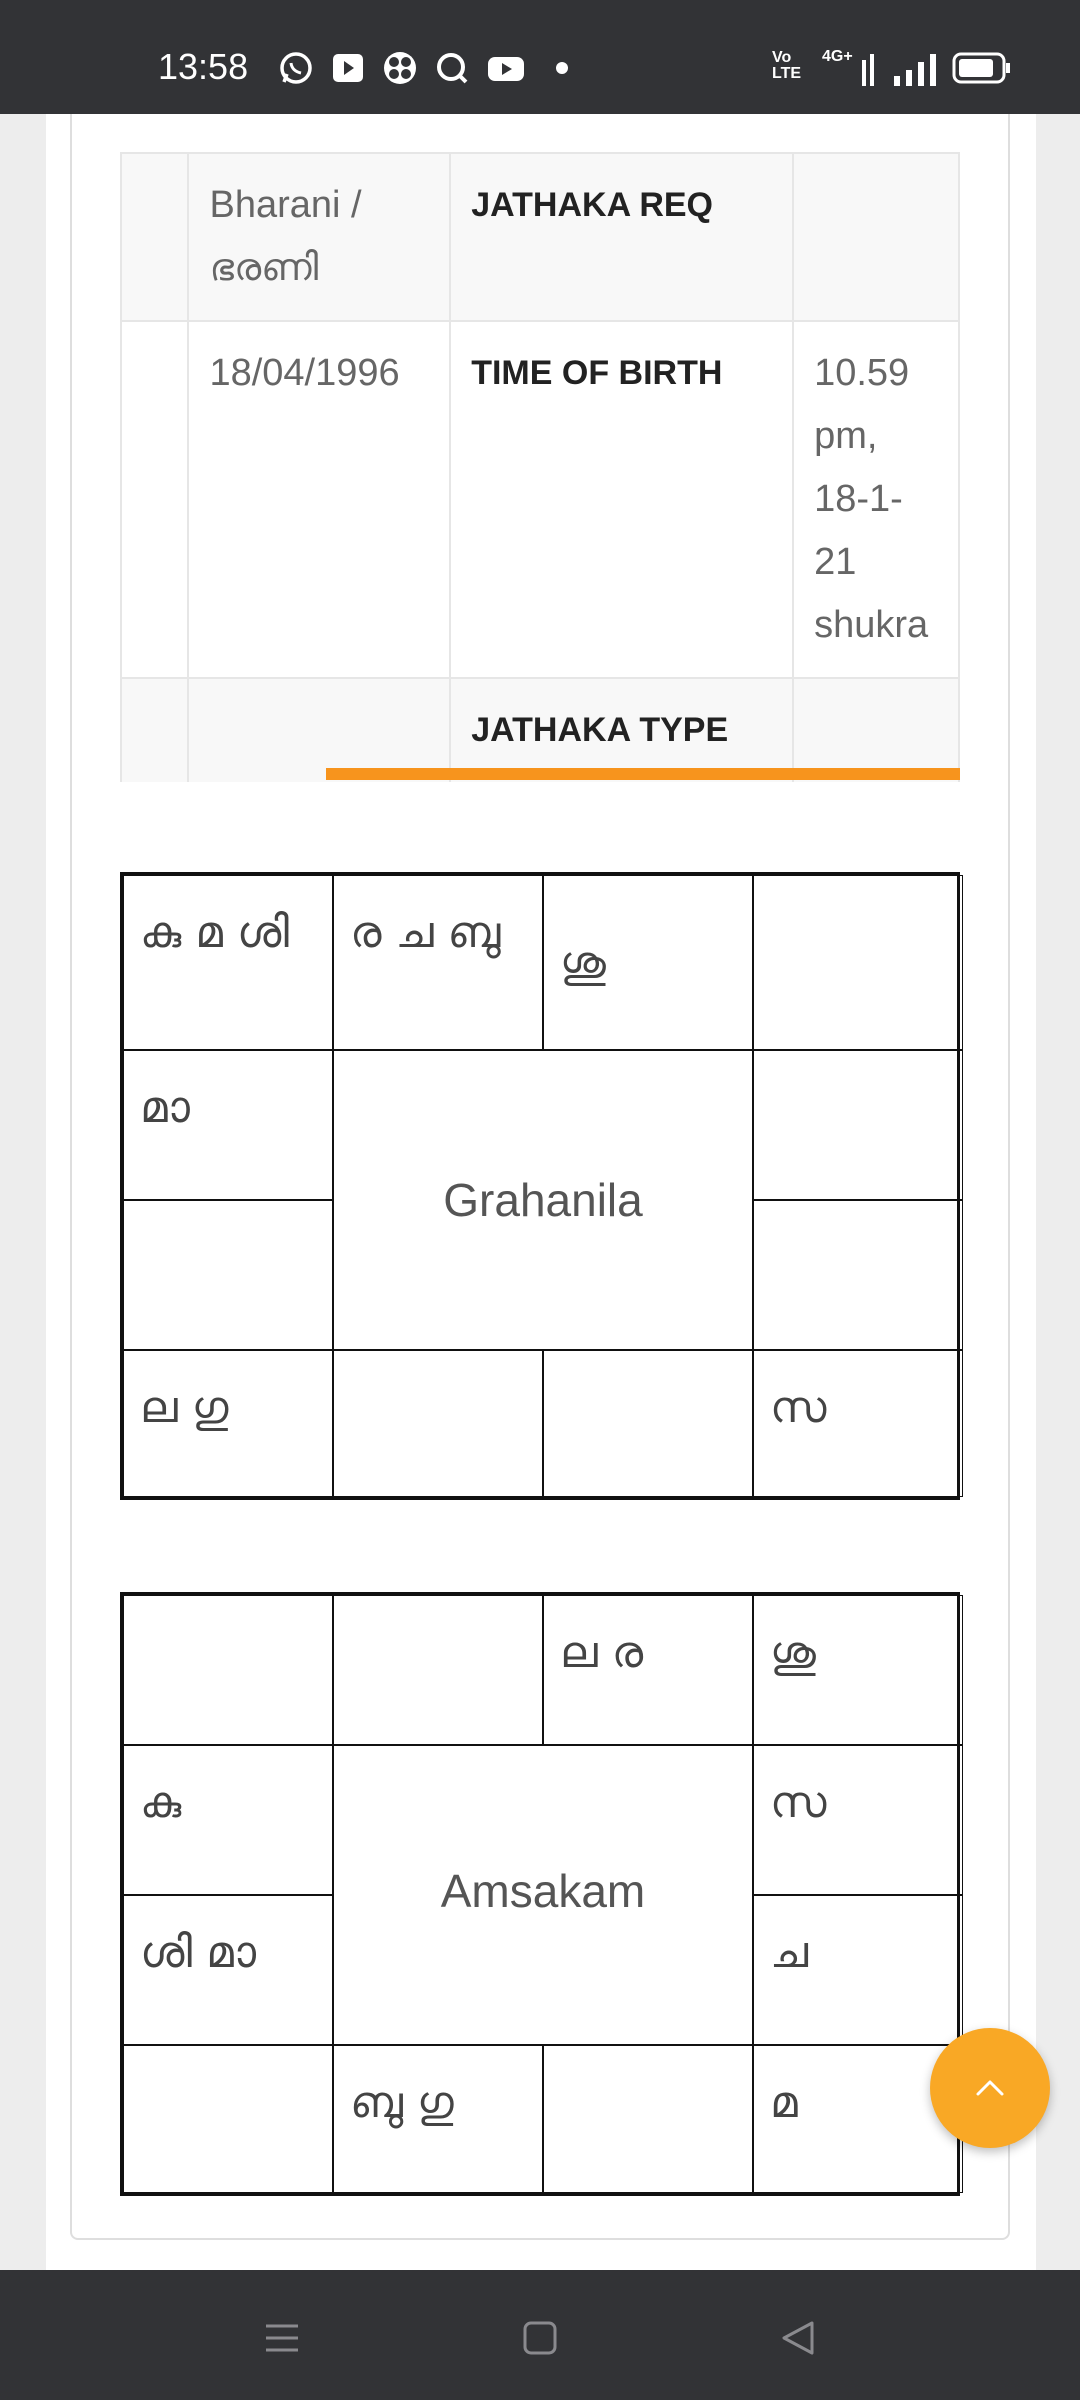 This screenshot has height=2400, width=1080. I want to click on square-icon, so click(540, 2338).